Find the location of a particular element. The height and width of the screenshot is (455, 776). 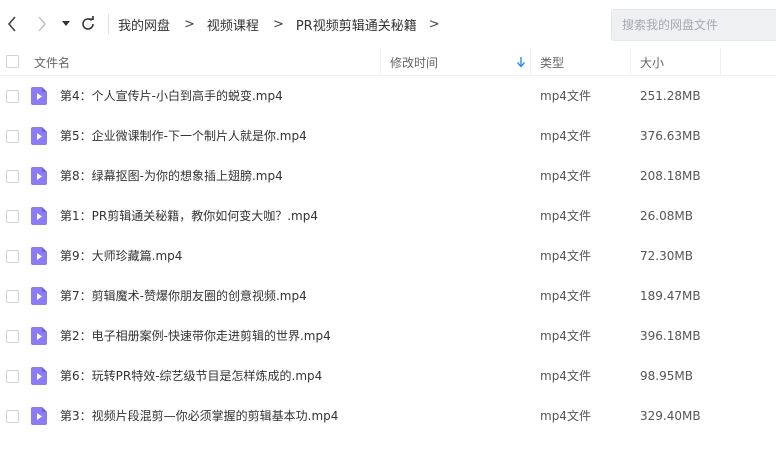

file-name: 第4：个人宣传片-小白到高手的蜕变.mp4 is located at coordinates (171, 96).